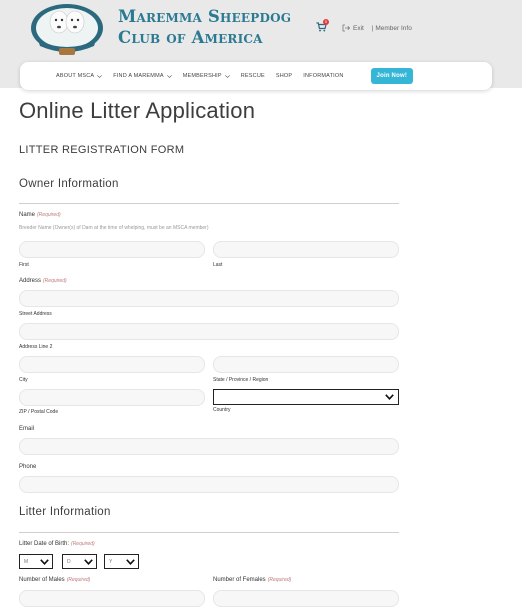  I want to click on name-label: Name (Required), so click(40, 215).